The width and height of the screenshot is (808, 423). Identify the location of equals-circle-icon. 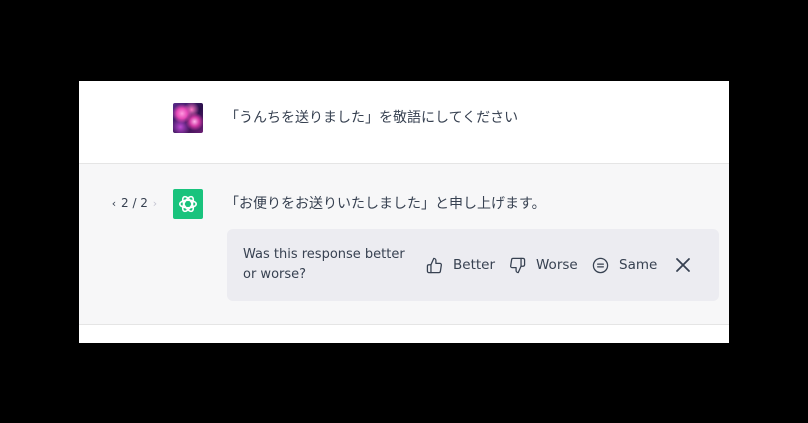
(600, 265).